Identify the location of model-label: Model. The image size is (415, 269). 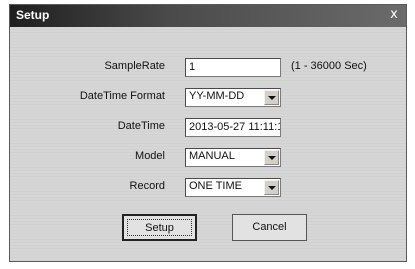
(150, 156).